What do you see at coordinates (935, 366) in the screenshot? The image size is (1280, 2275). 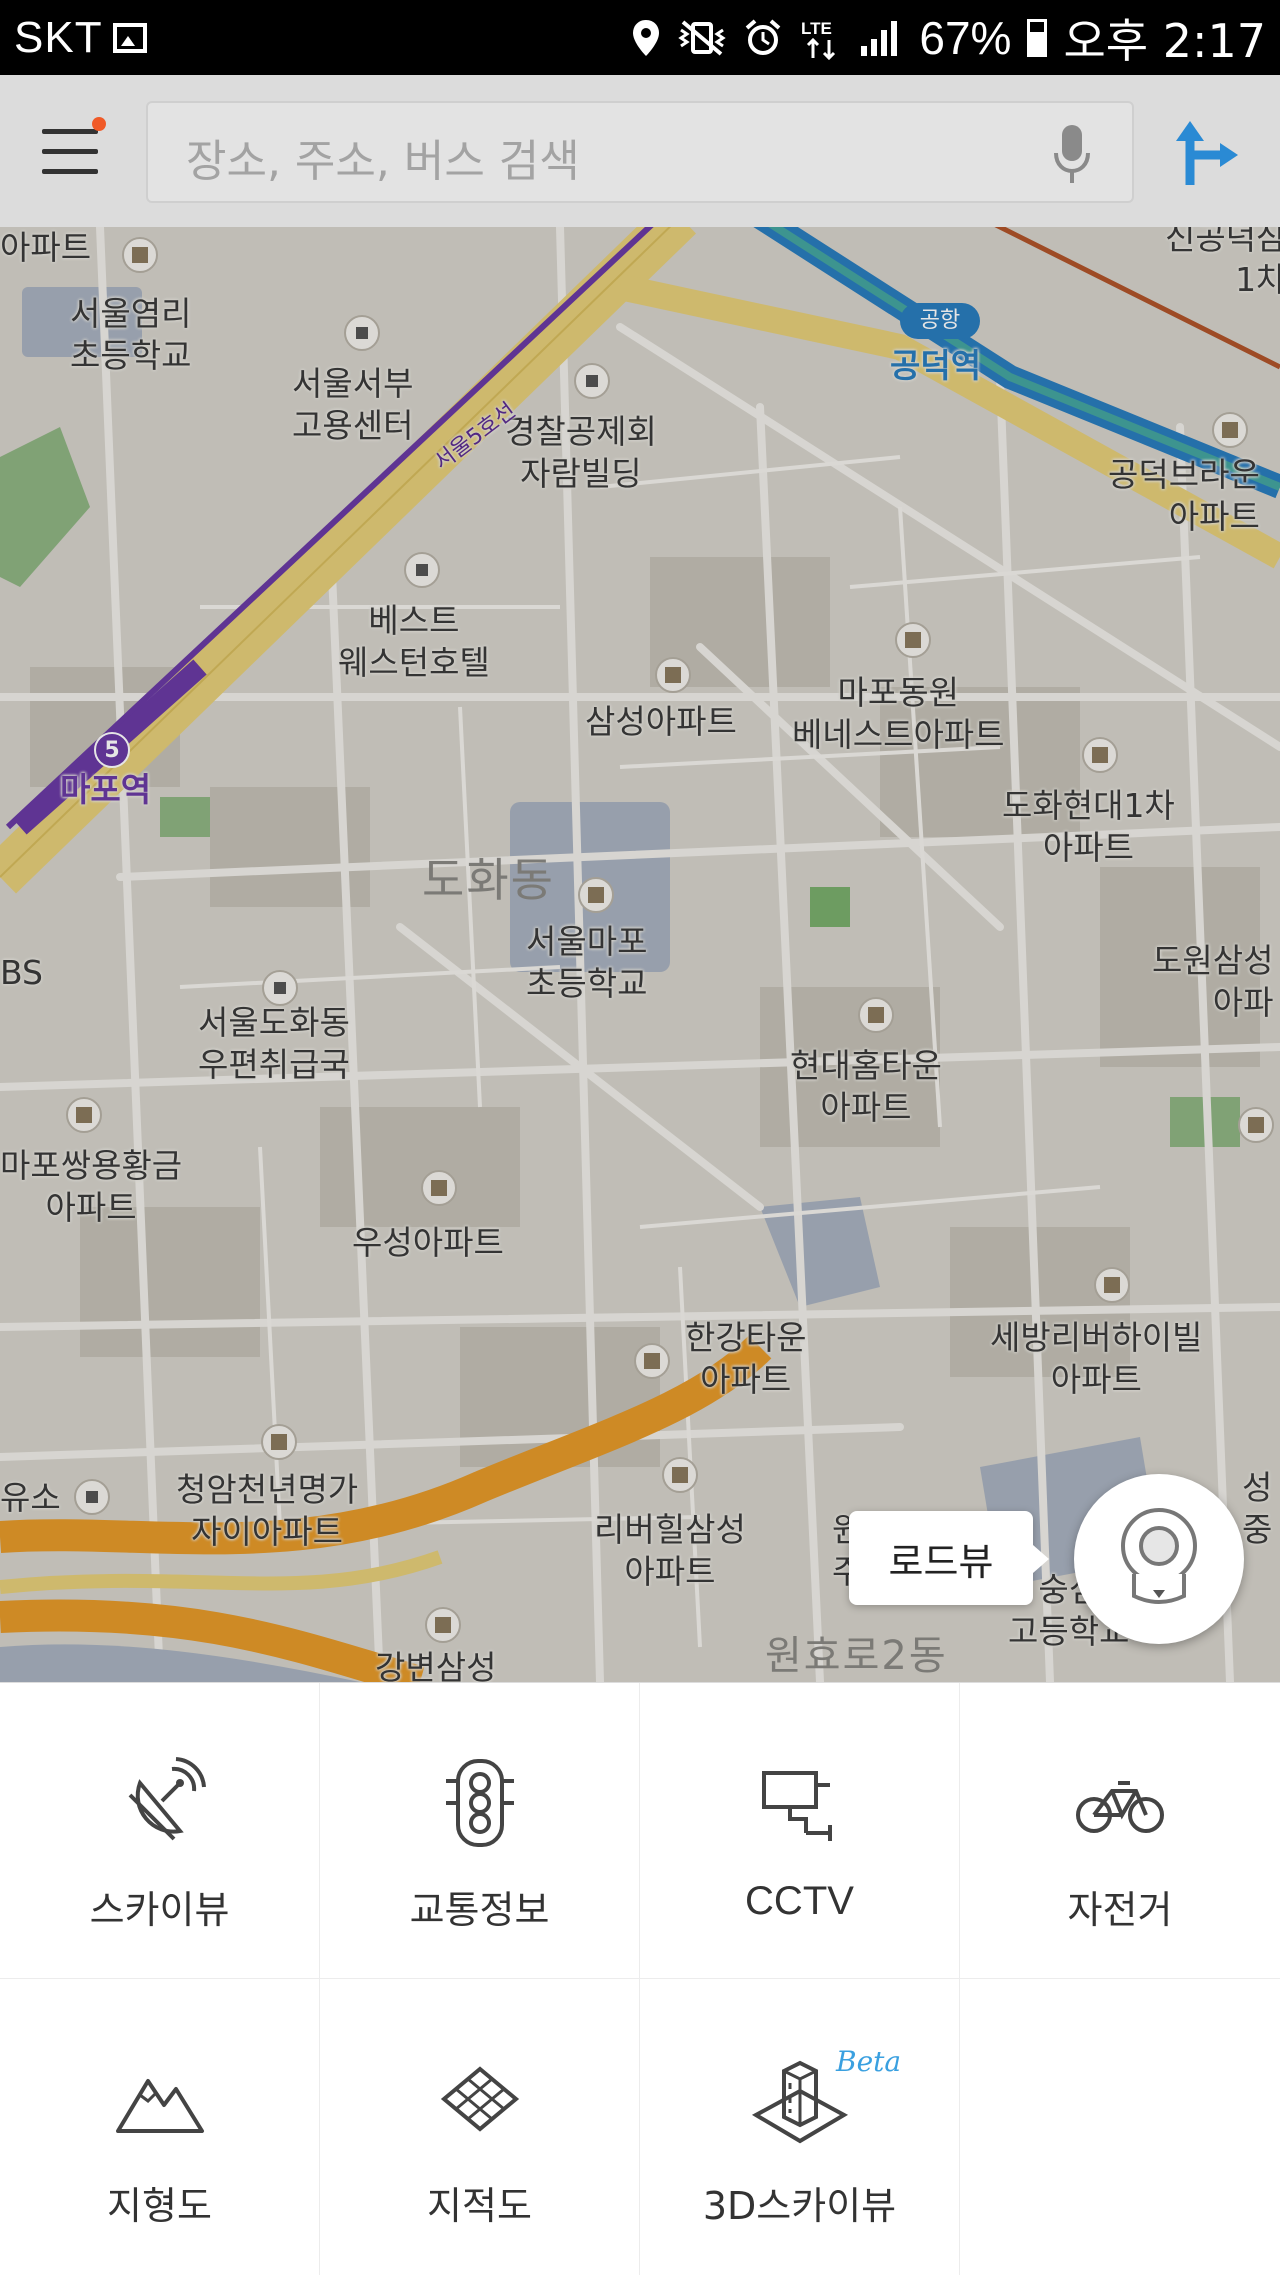 I see `map-label-station: 공덕역` at bounding box center [935, 366].